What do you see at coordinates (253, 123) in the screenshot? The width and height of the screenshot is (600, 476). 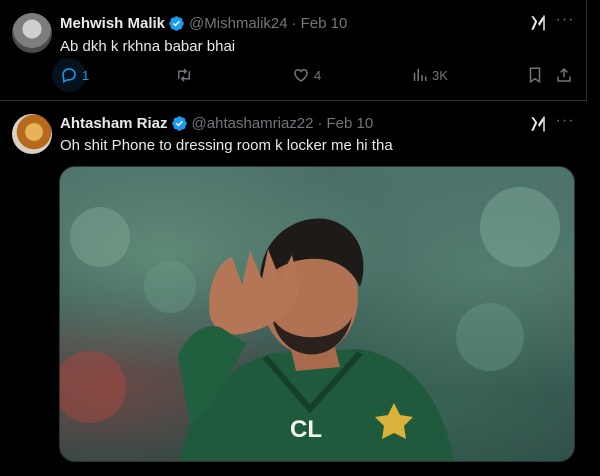 I see `author-handle: @ahtashamriaz22` at bounding box center [253, 123].